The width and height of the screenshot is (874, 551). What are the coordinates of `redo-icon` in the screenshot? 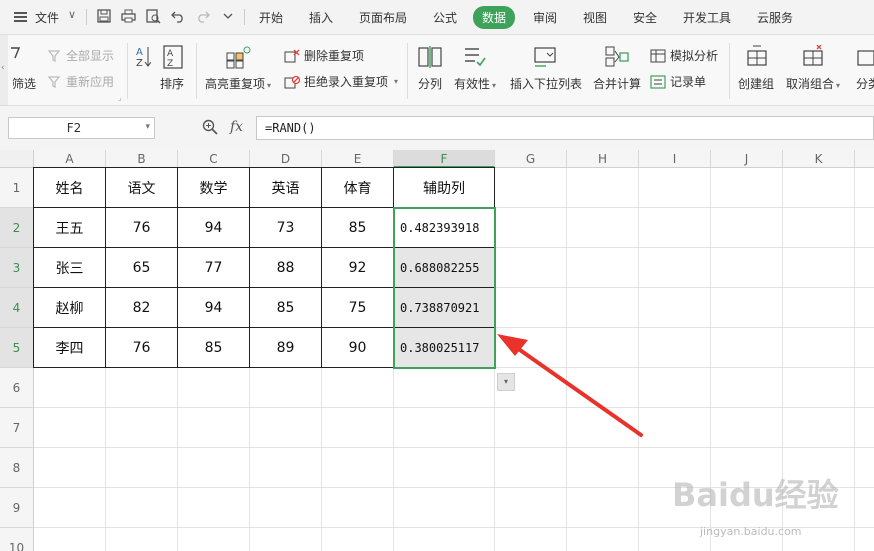 It's located at (203, 16).